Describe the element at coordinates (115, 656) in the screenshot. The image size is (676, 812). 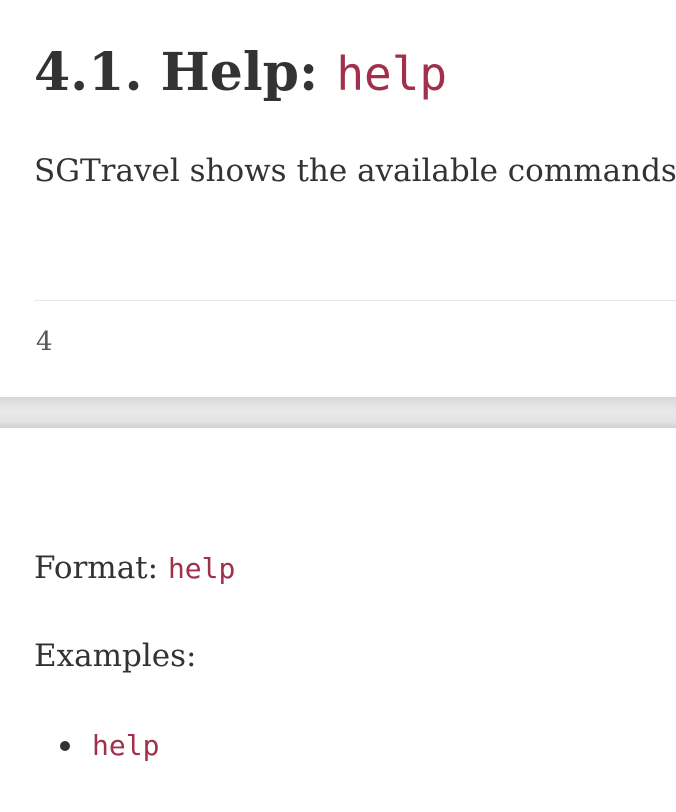
I see `examples-label: Examples:` at that location.